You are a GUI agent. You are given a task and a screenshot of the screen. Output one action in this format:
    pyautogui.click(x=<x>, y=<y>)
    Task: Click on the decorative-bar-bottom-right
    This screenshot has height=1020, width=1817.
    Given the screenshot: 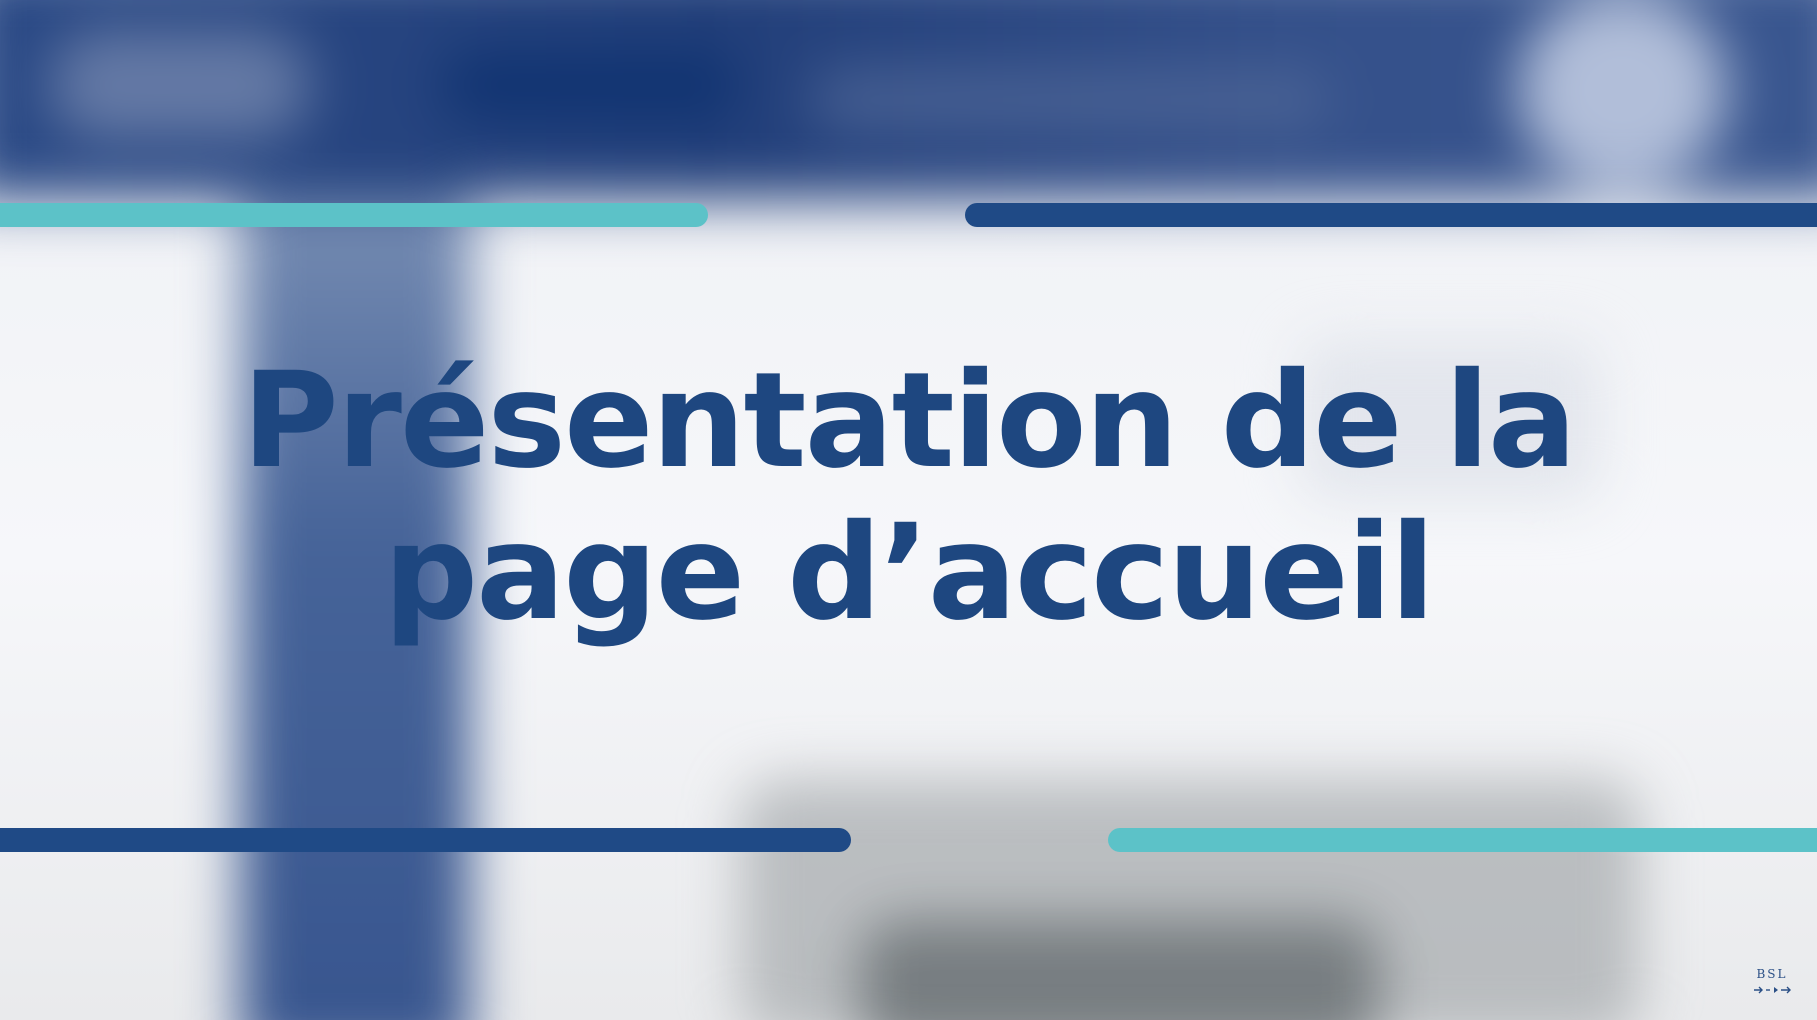 What is the action you would take?
    pyautogui.click(x=1462, y=840)
    